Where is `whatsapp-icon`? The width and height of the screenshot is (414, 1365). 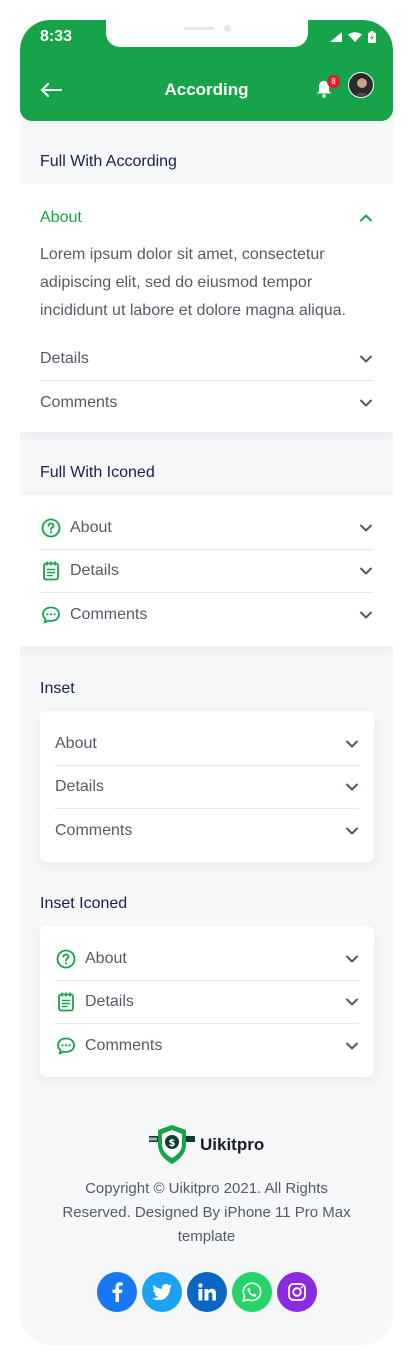
whatsapp-icon is located at coordinates (252, 1292).